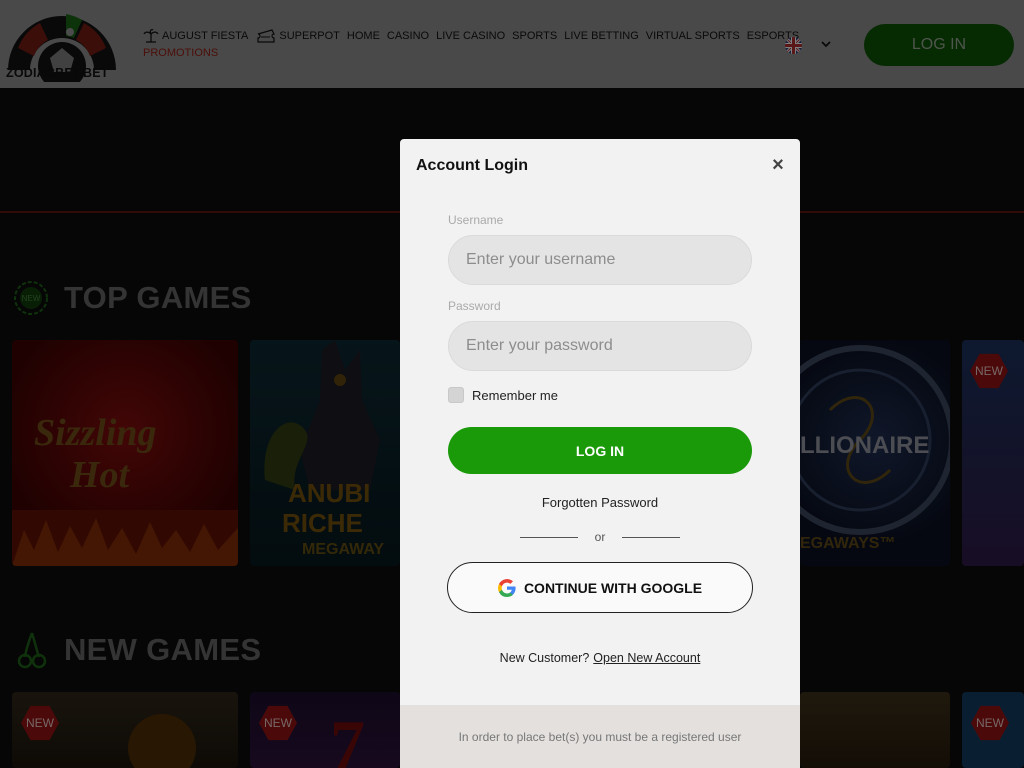 The width and height of the screenshot is (1024, 768). I want to click on close-icon: ×, so click(778, 165).